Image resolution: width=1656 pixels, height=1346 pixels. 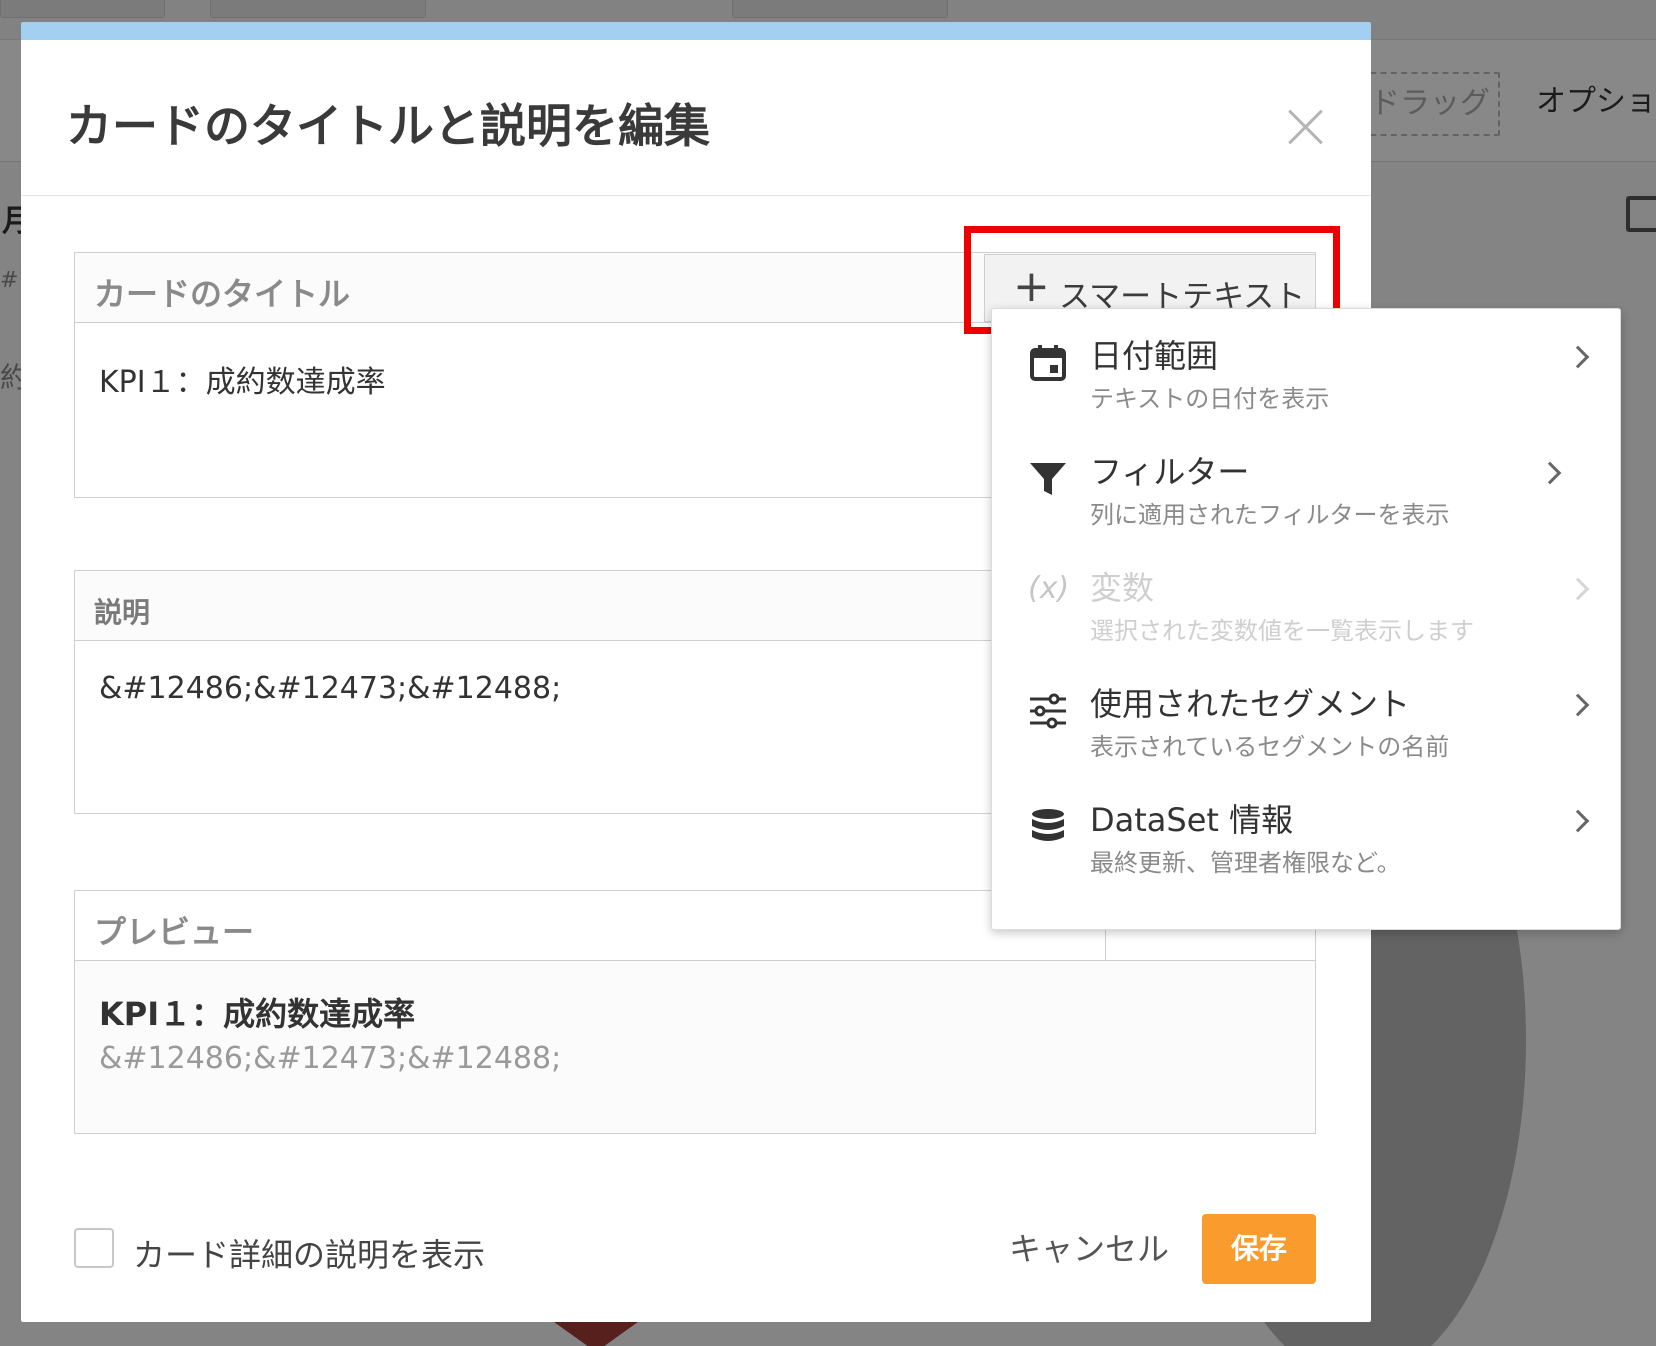 What do you see at coordinates (1192, 820) in the screenshot?
I see `menu-item-title: DataSet 情報` at bounding box center [1192, 820].